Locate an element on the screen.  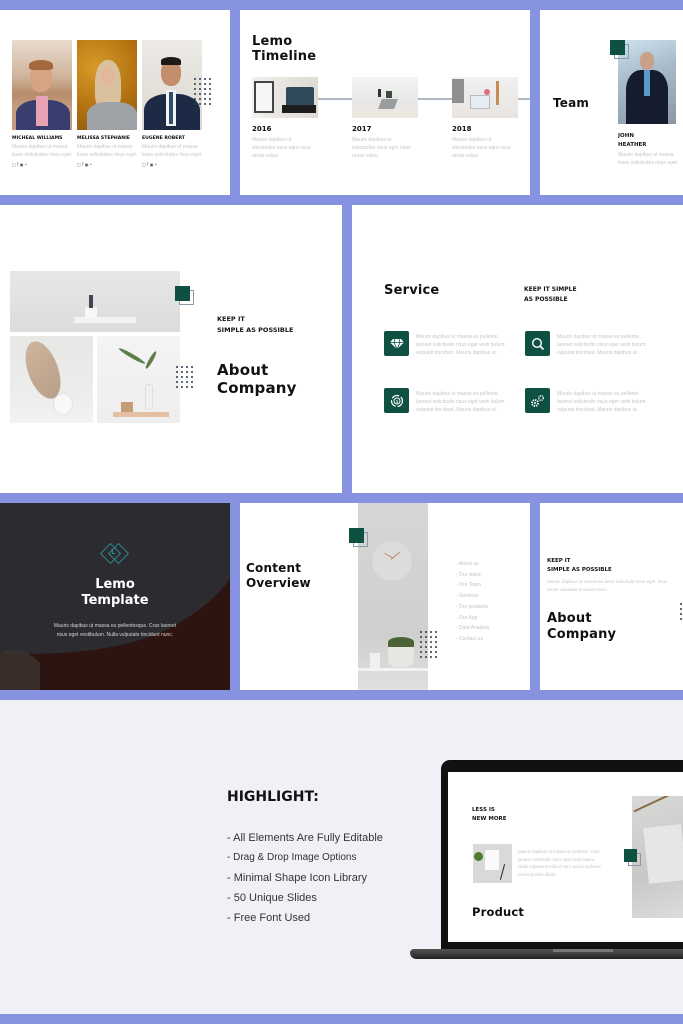
highlight-title: HIGHLIGHT: is located at coordinates (273, 797).